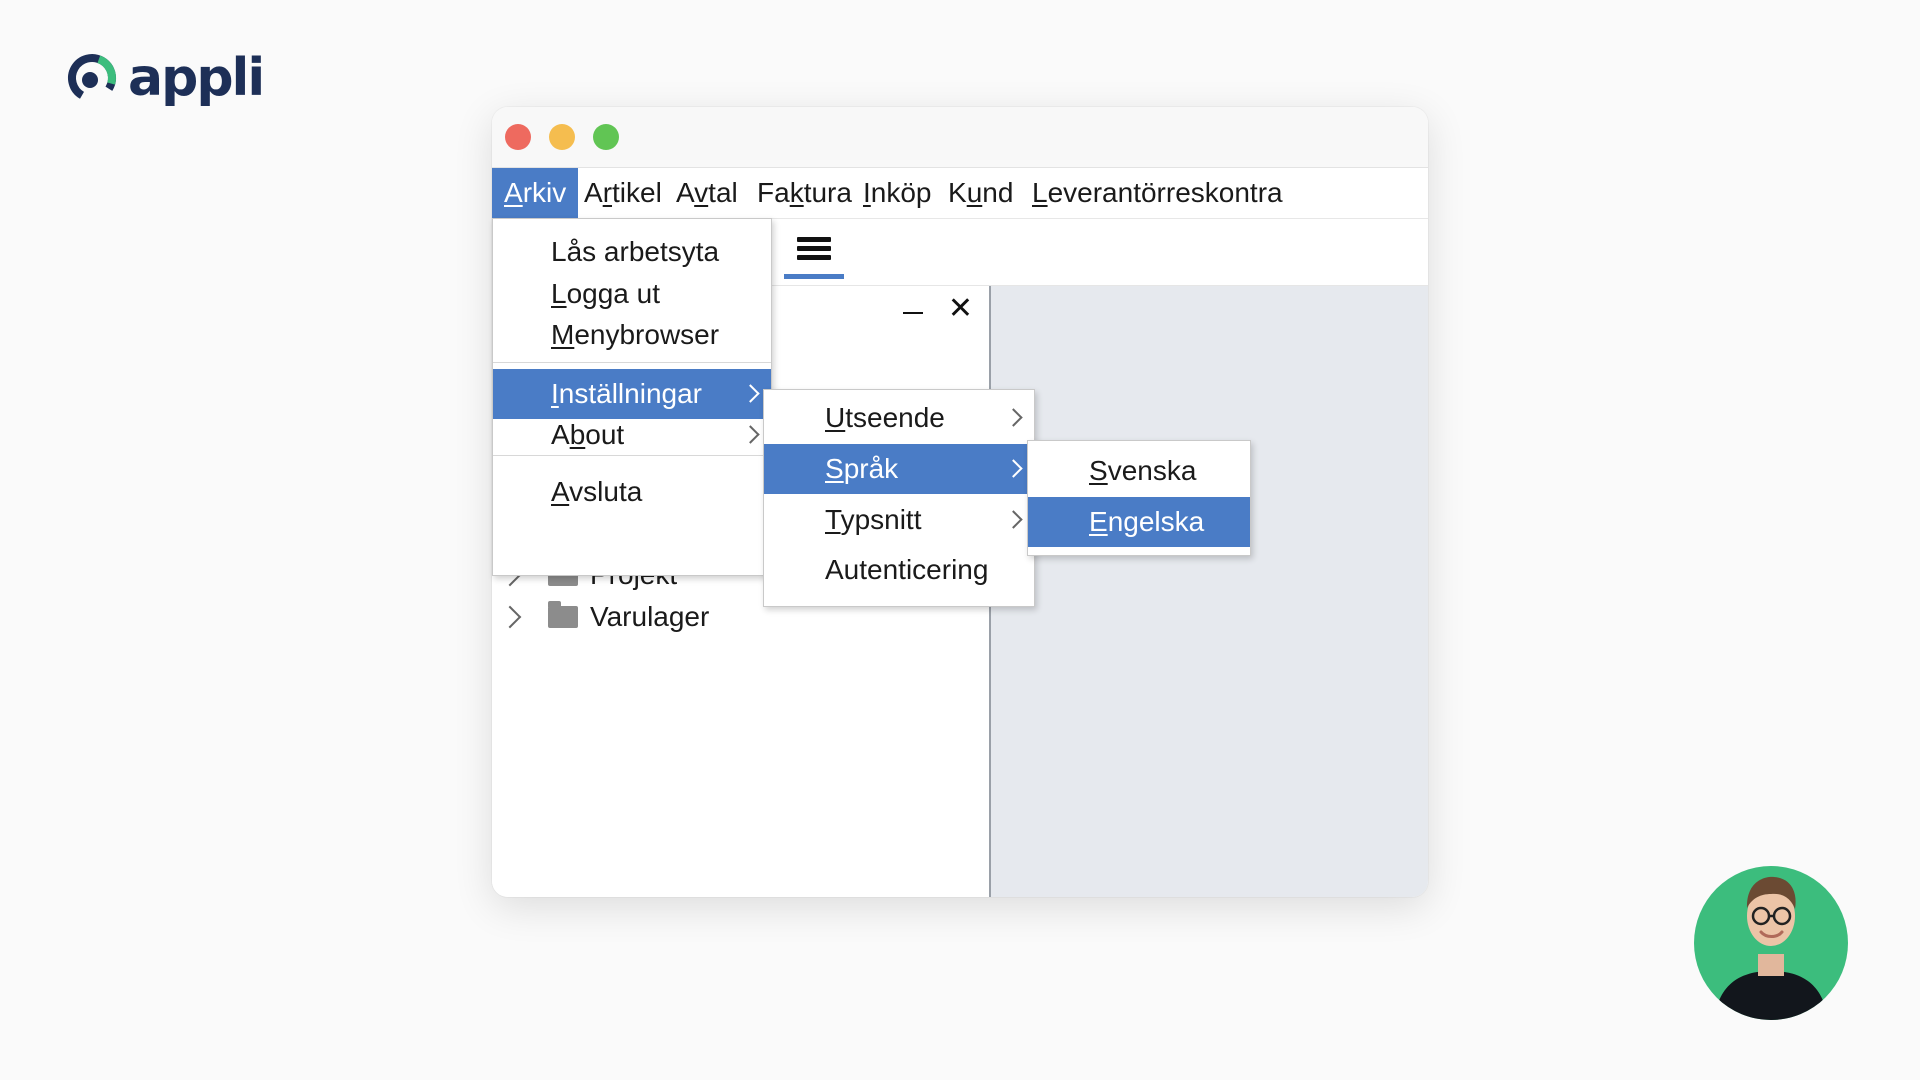  I want to click on menu-item-label: About, so click(588, 434).